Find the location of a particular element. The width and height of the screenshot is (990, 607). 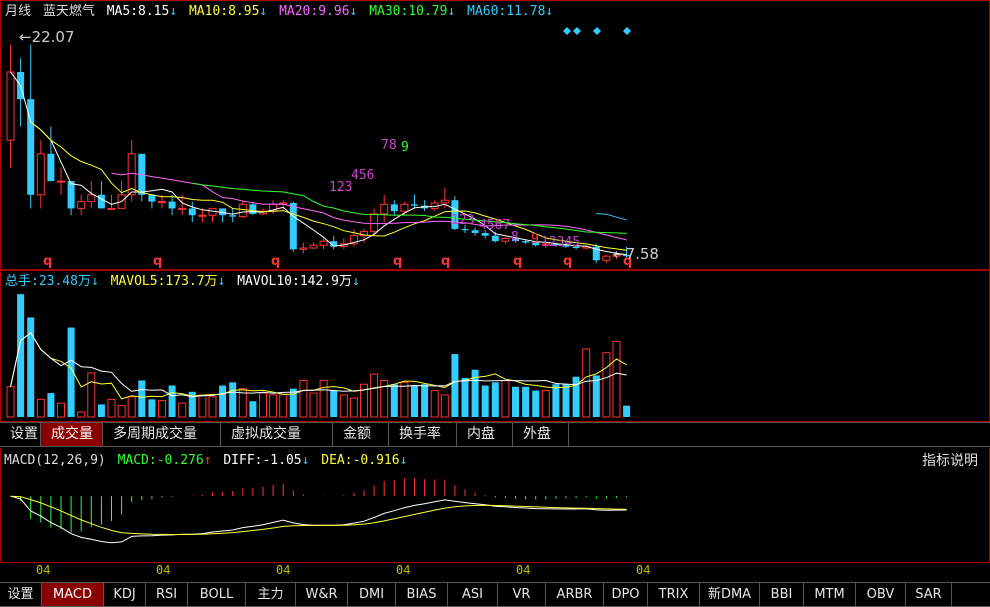

tab-indicator-3: RSI is located at coordinates (167, 594).